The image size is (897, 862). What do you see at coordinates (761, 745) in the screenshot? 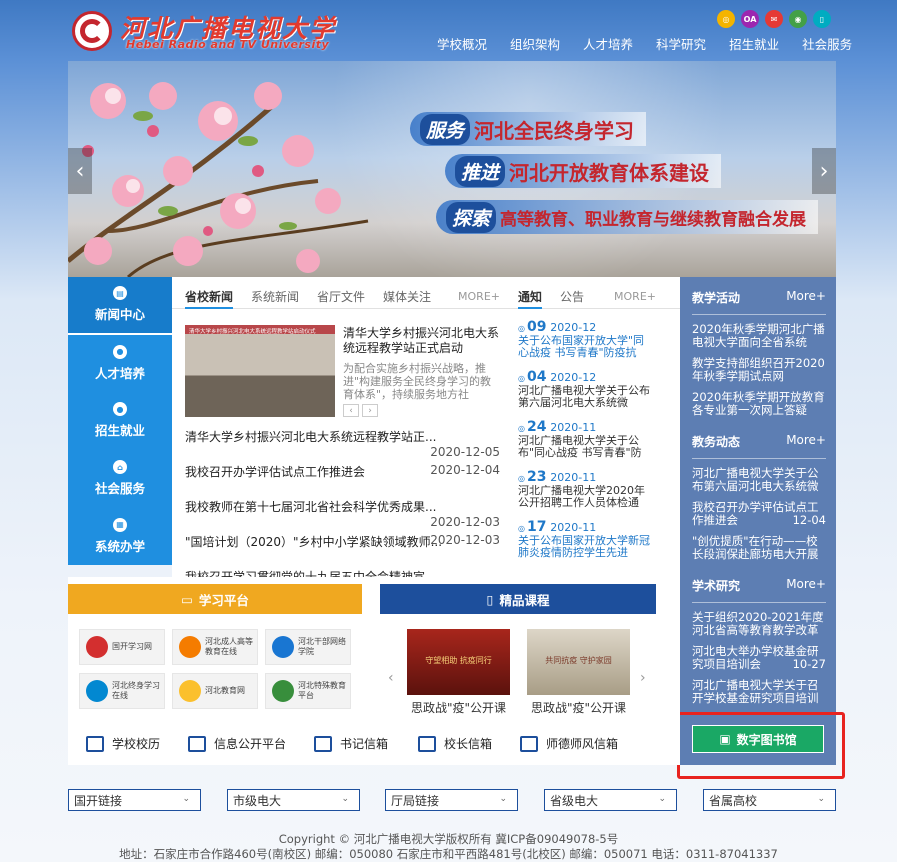
I see `highlight-frame` at bounding box center [761, 745].